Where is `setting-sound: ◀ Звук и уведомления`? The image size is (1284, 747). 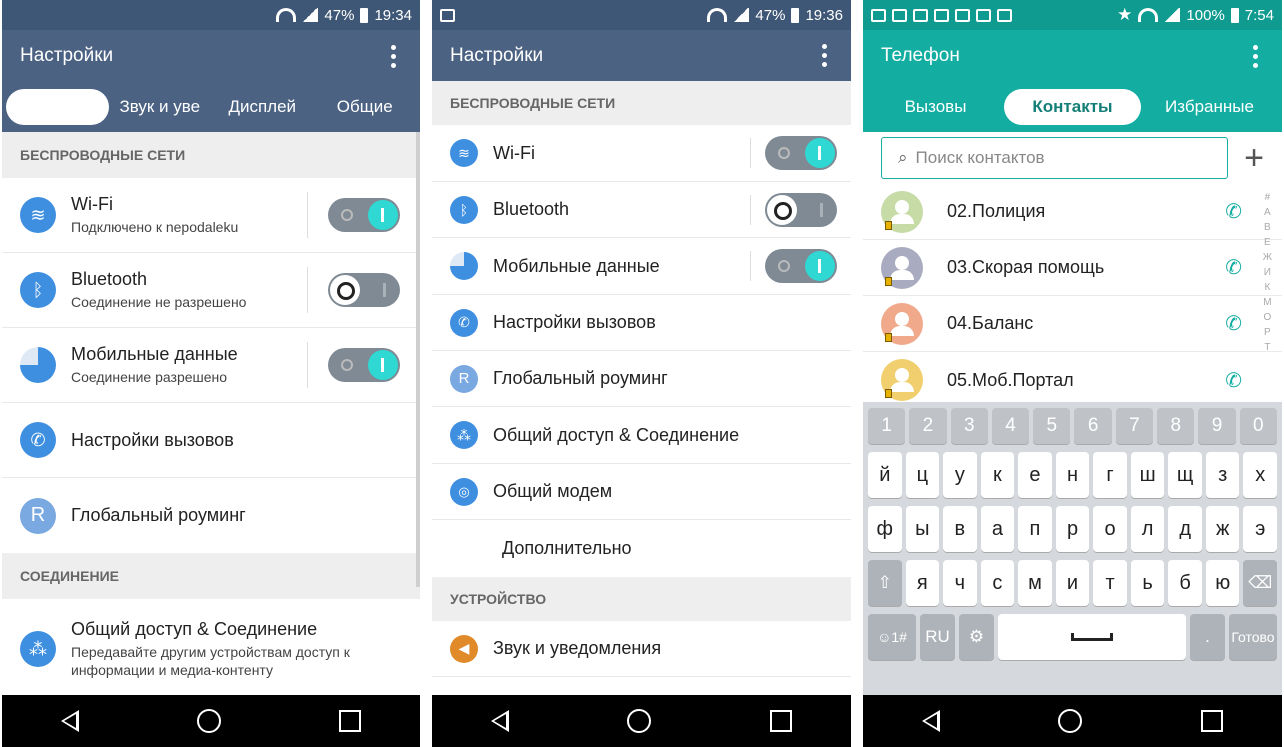
setting-sound: ◀ Звук и уведомления is located at coordinates (641, 649).